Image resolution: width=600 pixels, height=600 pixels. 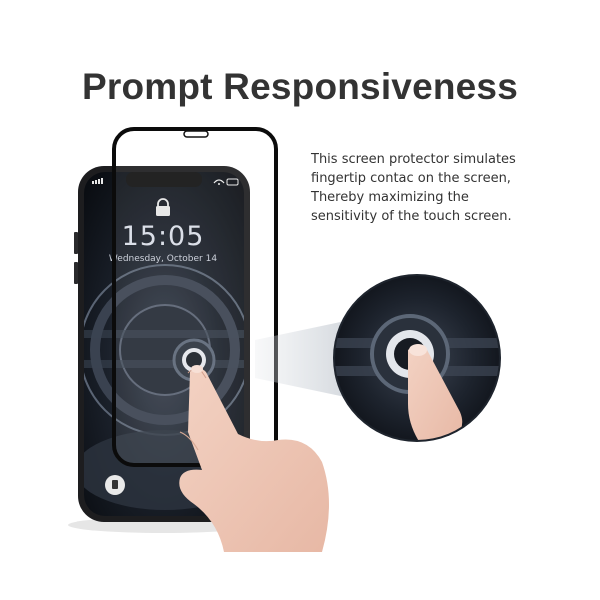 What do you see at coordinates (417, 358) in the screenshot?
I see `zoom-detail` at bounding box center [417, 358].